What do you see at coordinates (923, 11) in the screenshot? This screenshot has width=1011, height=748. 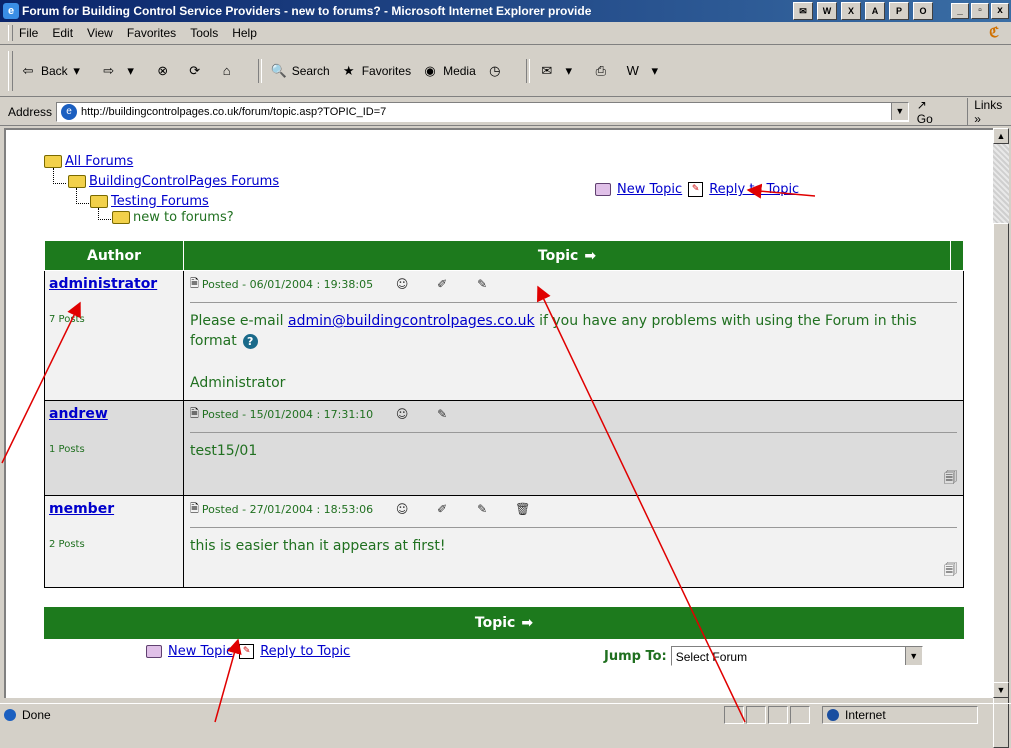 I see `outlook-icon: O` at bounding box center [923, 11].